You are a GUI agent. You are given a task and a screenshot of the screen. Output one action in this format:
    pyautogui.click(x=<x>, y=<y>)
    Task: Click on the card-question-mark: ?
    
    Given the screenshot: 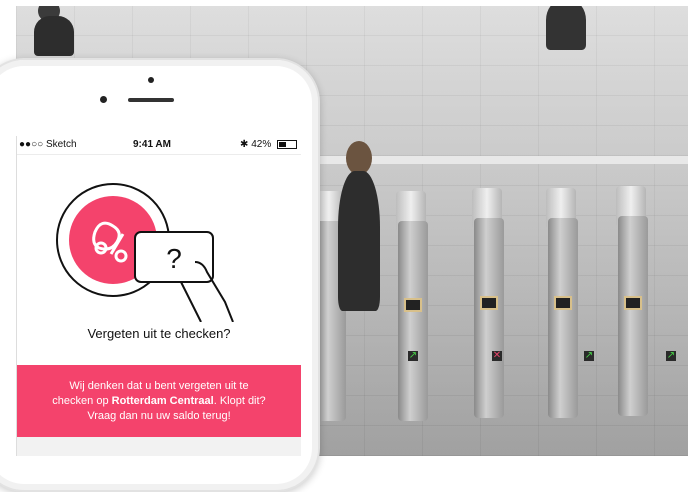 What is the action you would take?
    pyautogui.click(x=174, y=258)
    